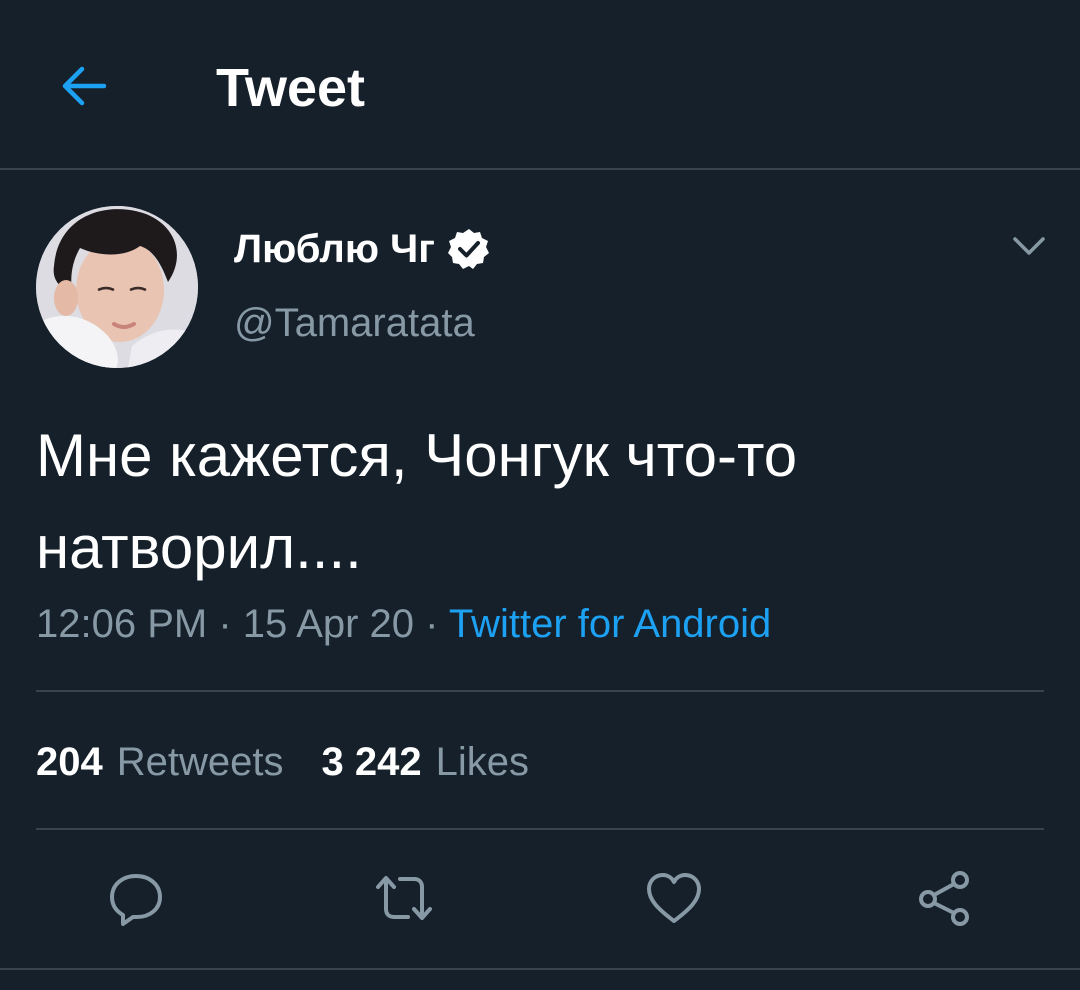  What do you see at coordinates (426, 762) in the screenshot?
I see `likes-stat: 3 242 Likes` at bounding box center [426, 762].